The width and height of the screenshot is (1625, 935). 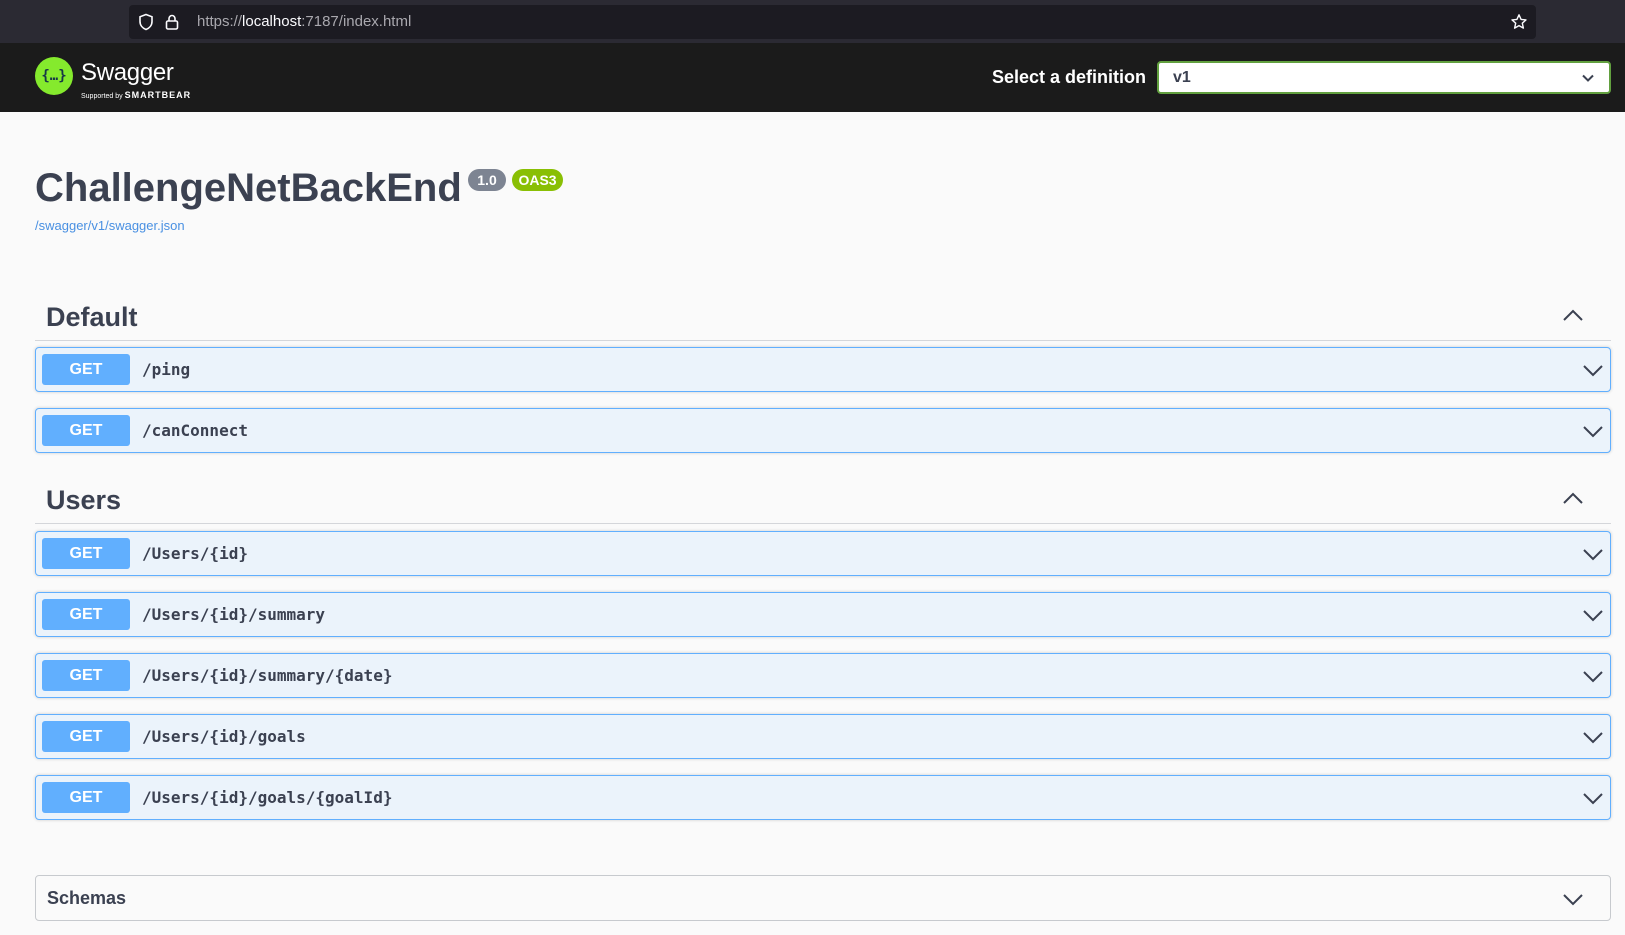 What do you see at coordinates (248, 188) in the screenshot?
I see `api-title: ChallengeNetBackEnd` at bounding box center [248, 188].